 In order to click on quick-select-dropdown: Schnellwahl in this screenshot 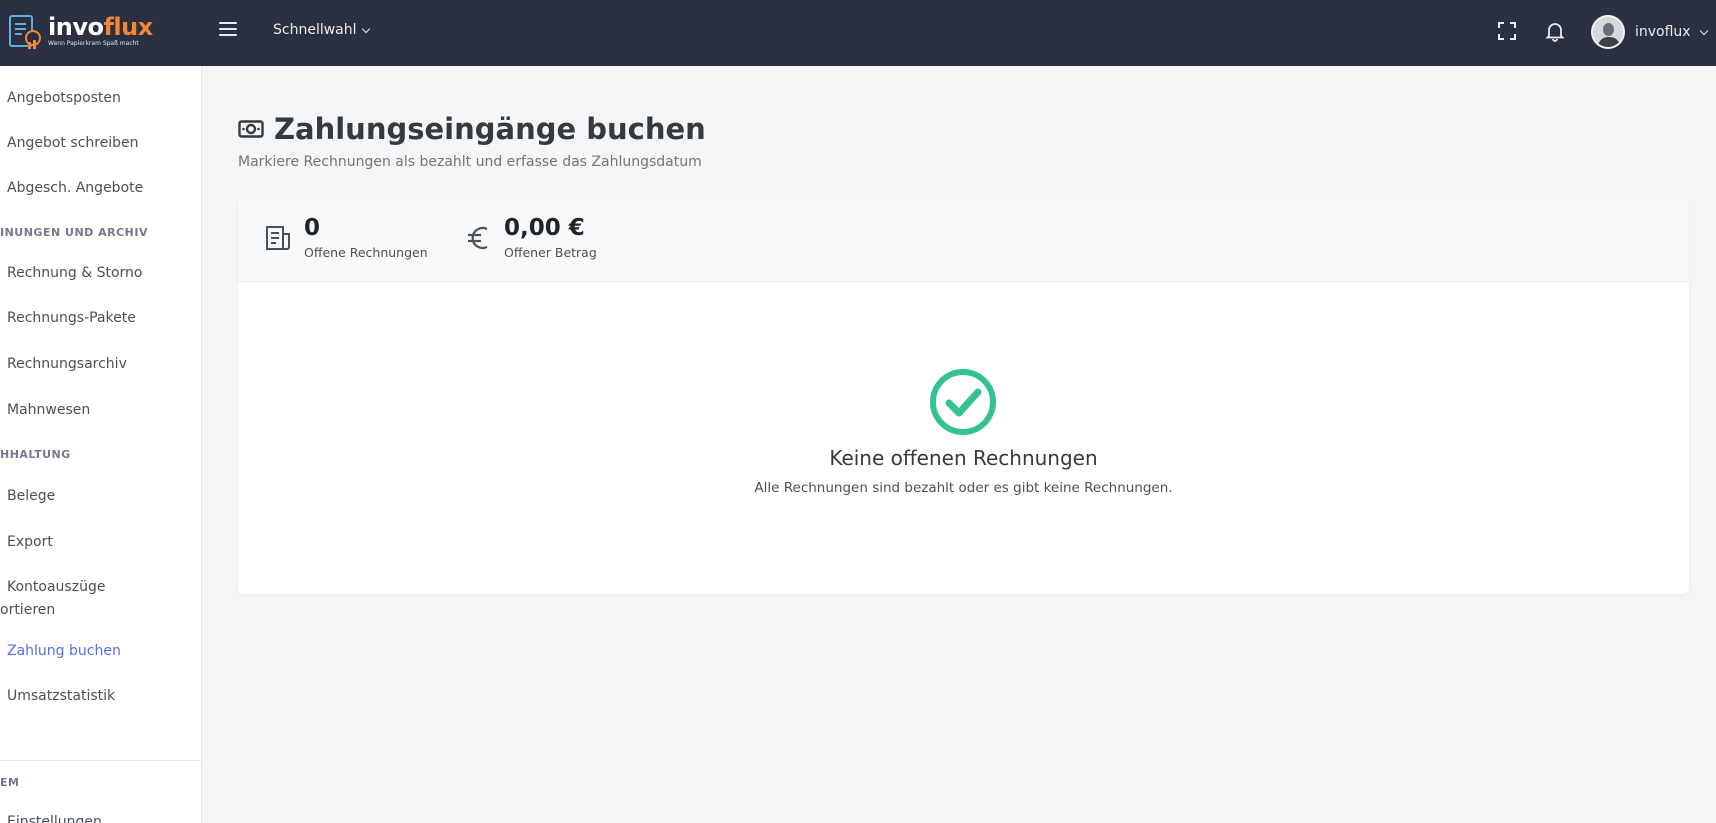, I will do `click(321, 30)`.